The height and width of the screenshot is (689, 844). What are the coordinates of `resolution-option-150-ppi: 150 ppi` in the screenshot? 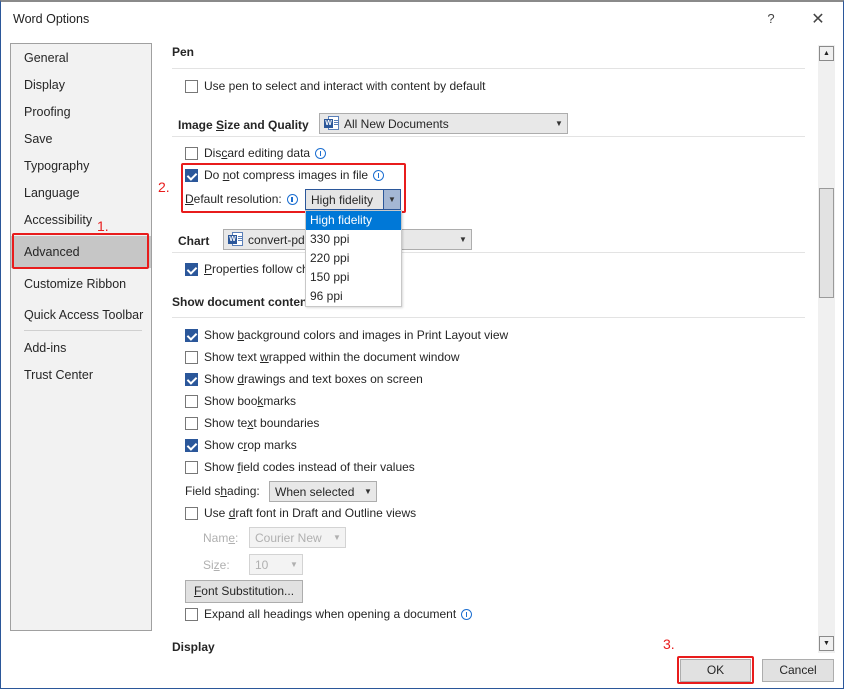 It's located at (353, 277).